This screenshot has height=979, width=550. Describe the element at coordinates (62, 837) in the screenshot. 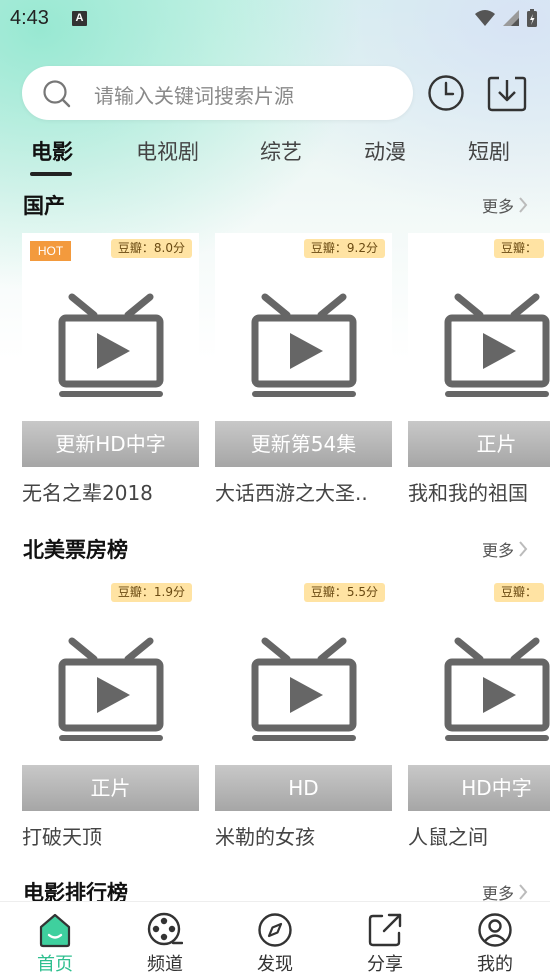

I see `movie-title: 打破天顶` at that location.